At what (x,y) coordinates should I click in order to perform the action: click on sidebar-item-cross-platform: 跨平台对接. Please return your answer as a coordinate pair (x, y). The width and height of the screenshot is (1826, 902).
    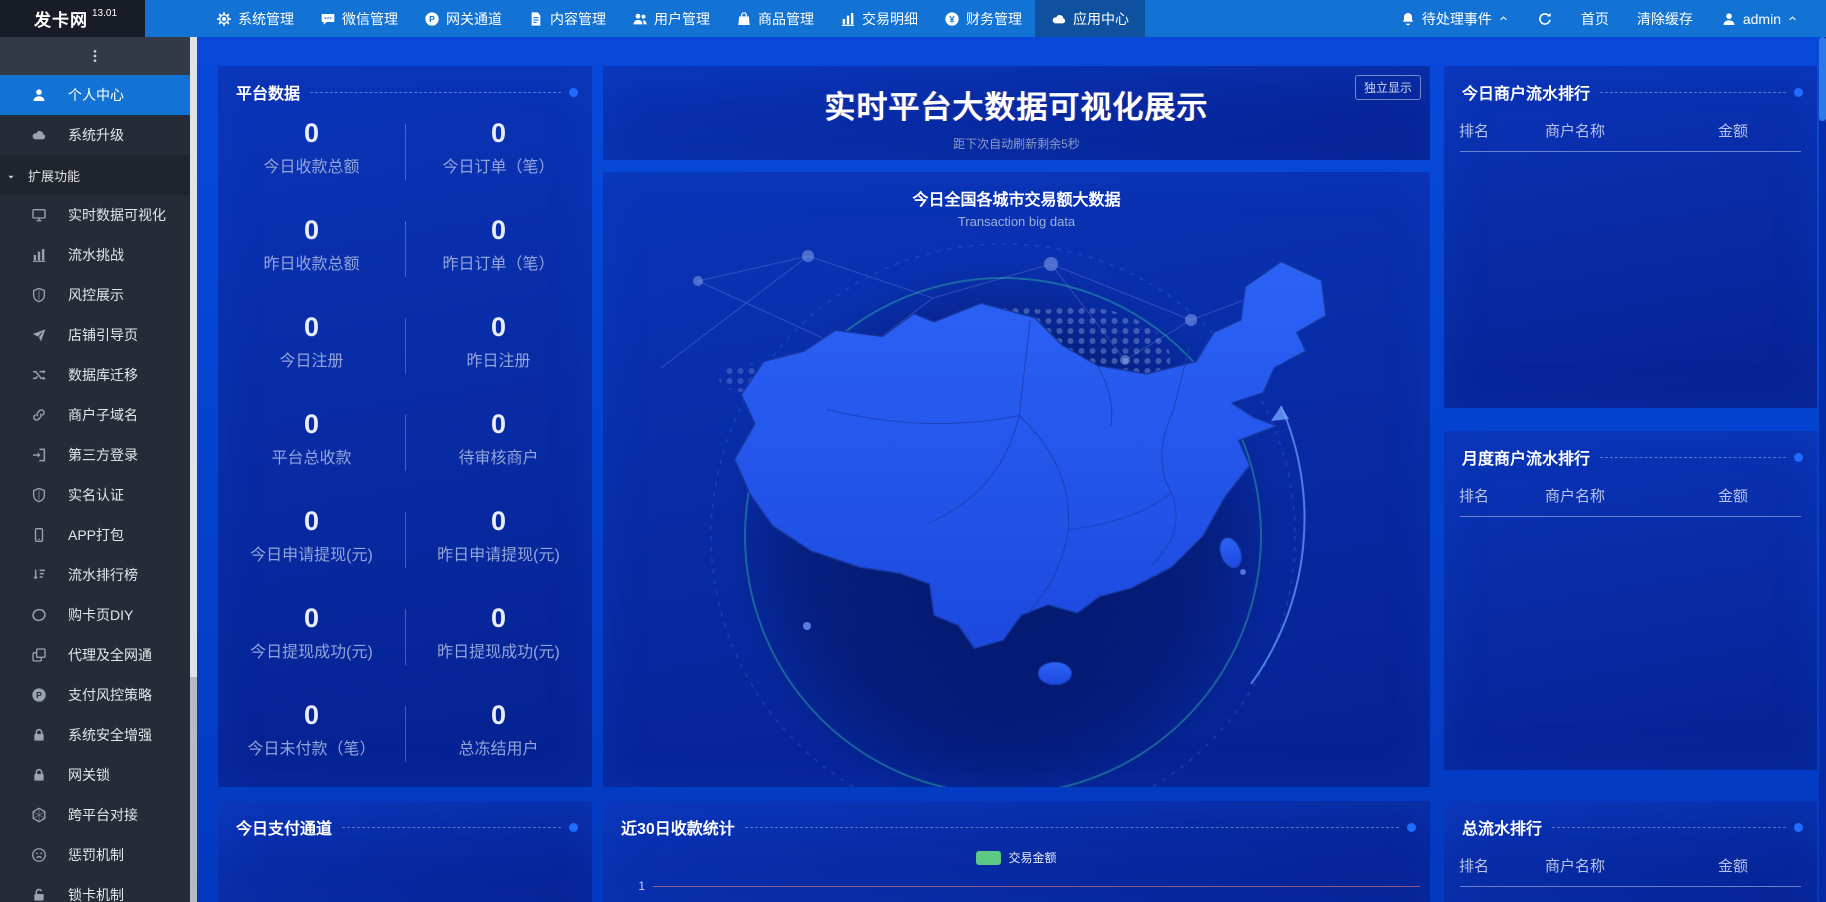
    Looking at the image, I should click on (95, 815).